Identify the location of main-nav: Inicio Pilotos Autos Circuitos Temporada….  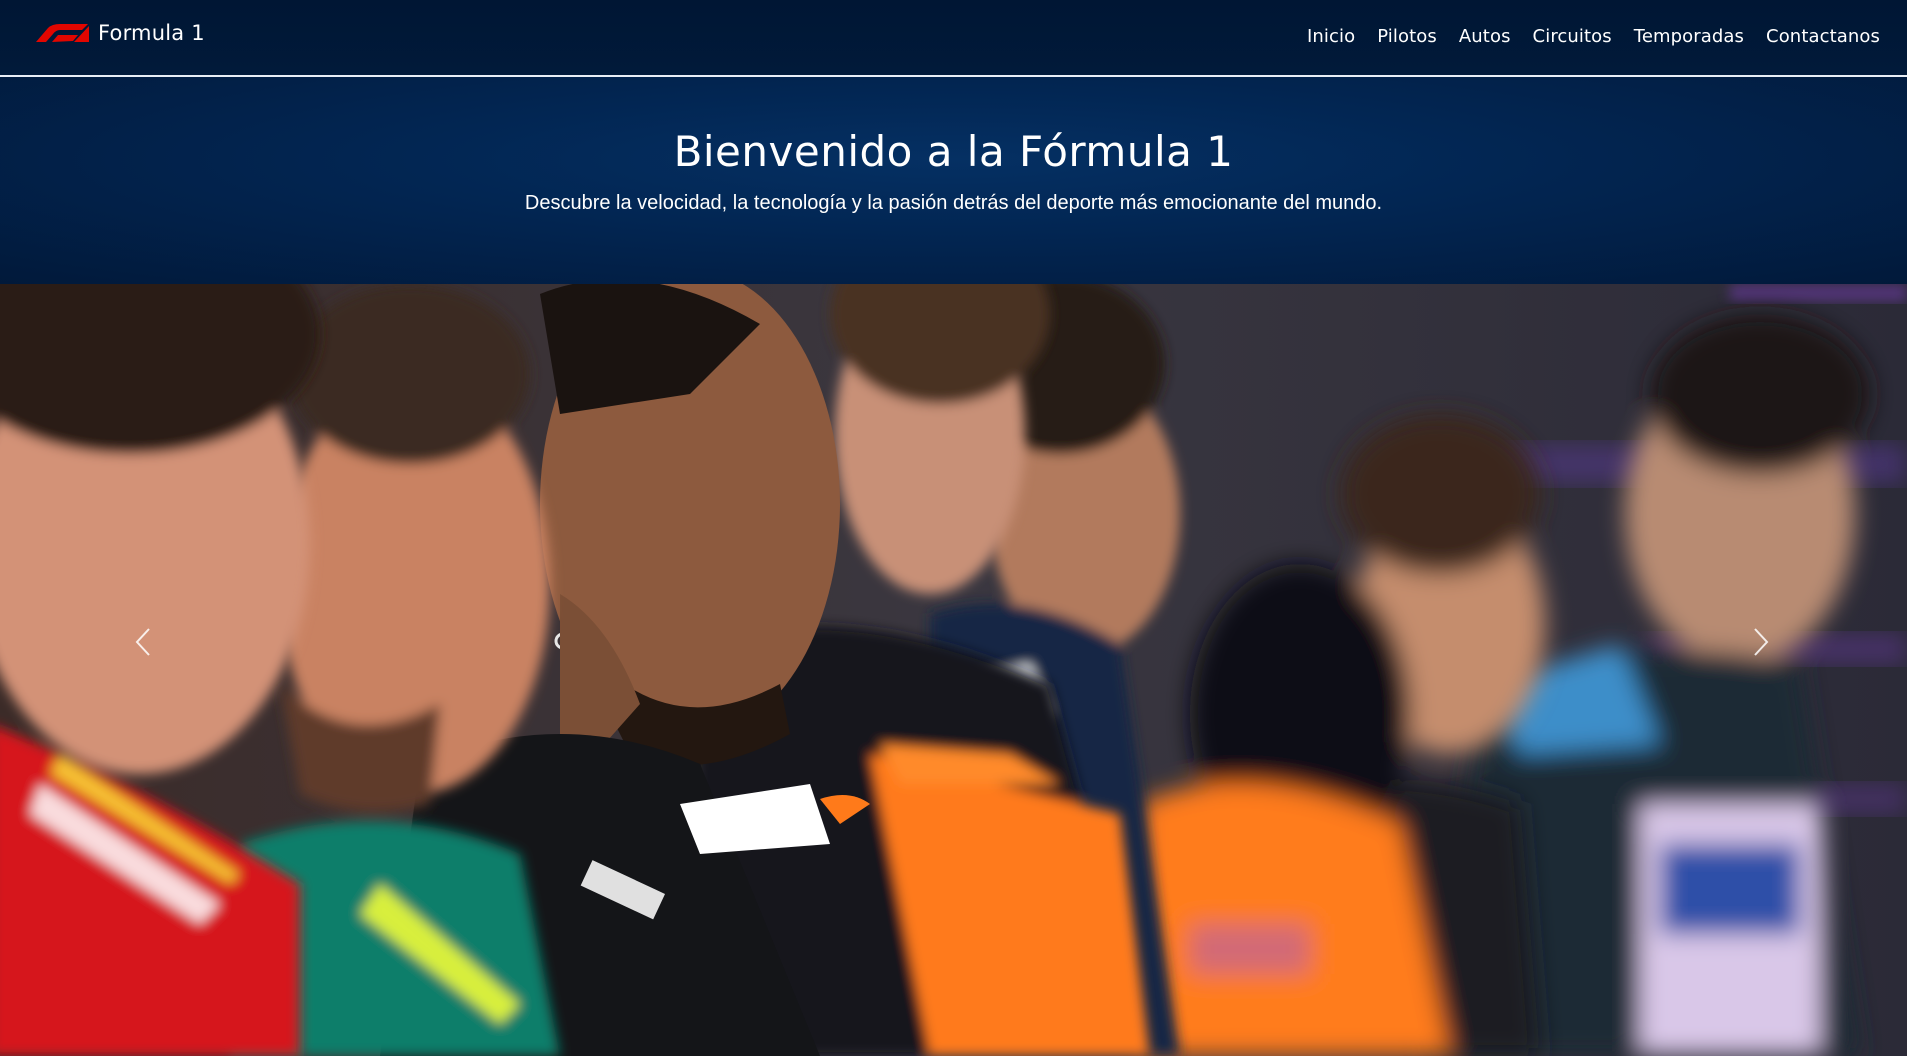
(1593, 37).